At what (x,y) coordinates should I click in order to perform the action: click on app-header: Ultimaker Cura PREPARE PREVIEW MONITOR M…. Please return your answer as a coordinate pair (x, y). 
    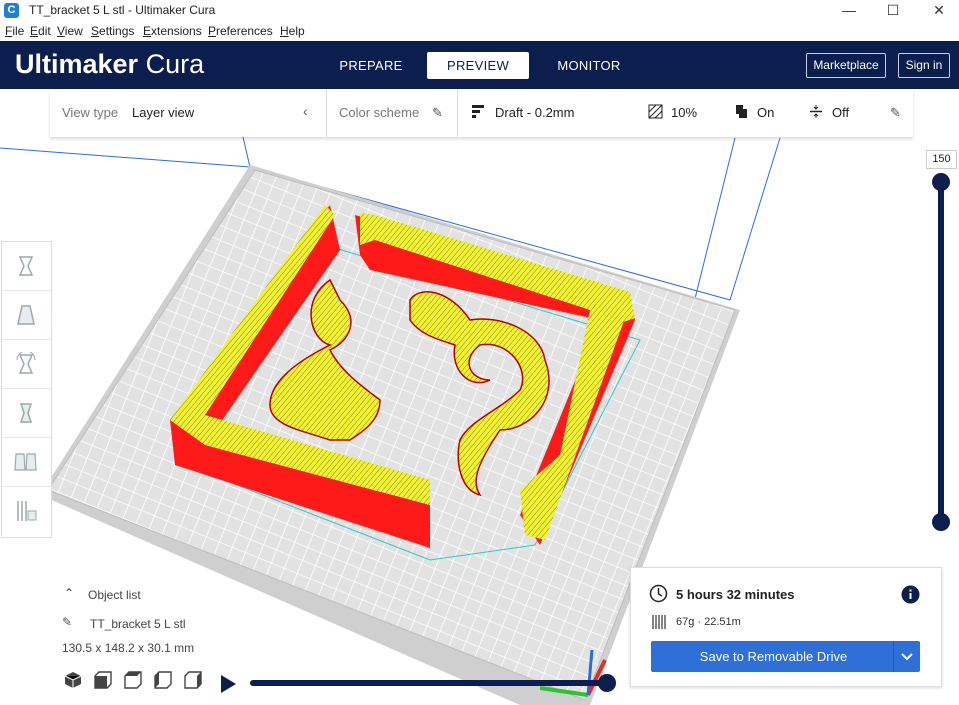
    Looking at the image, I should click on (479, 65).